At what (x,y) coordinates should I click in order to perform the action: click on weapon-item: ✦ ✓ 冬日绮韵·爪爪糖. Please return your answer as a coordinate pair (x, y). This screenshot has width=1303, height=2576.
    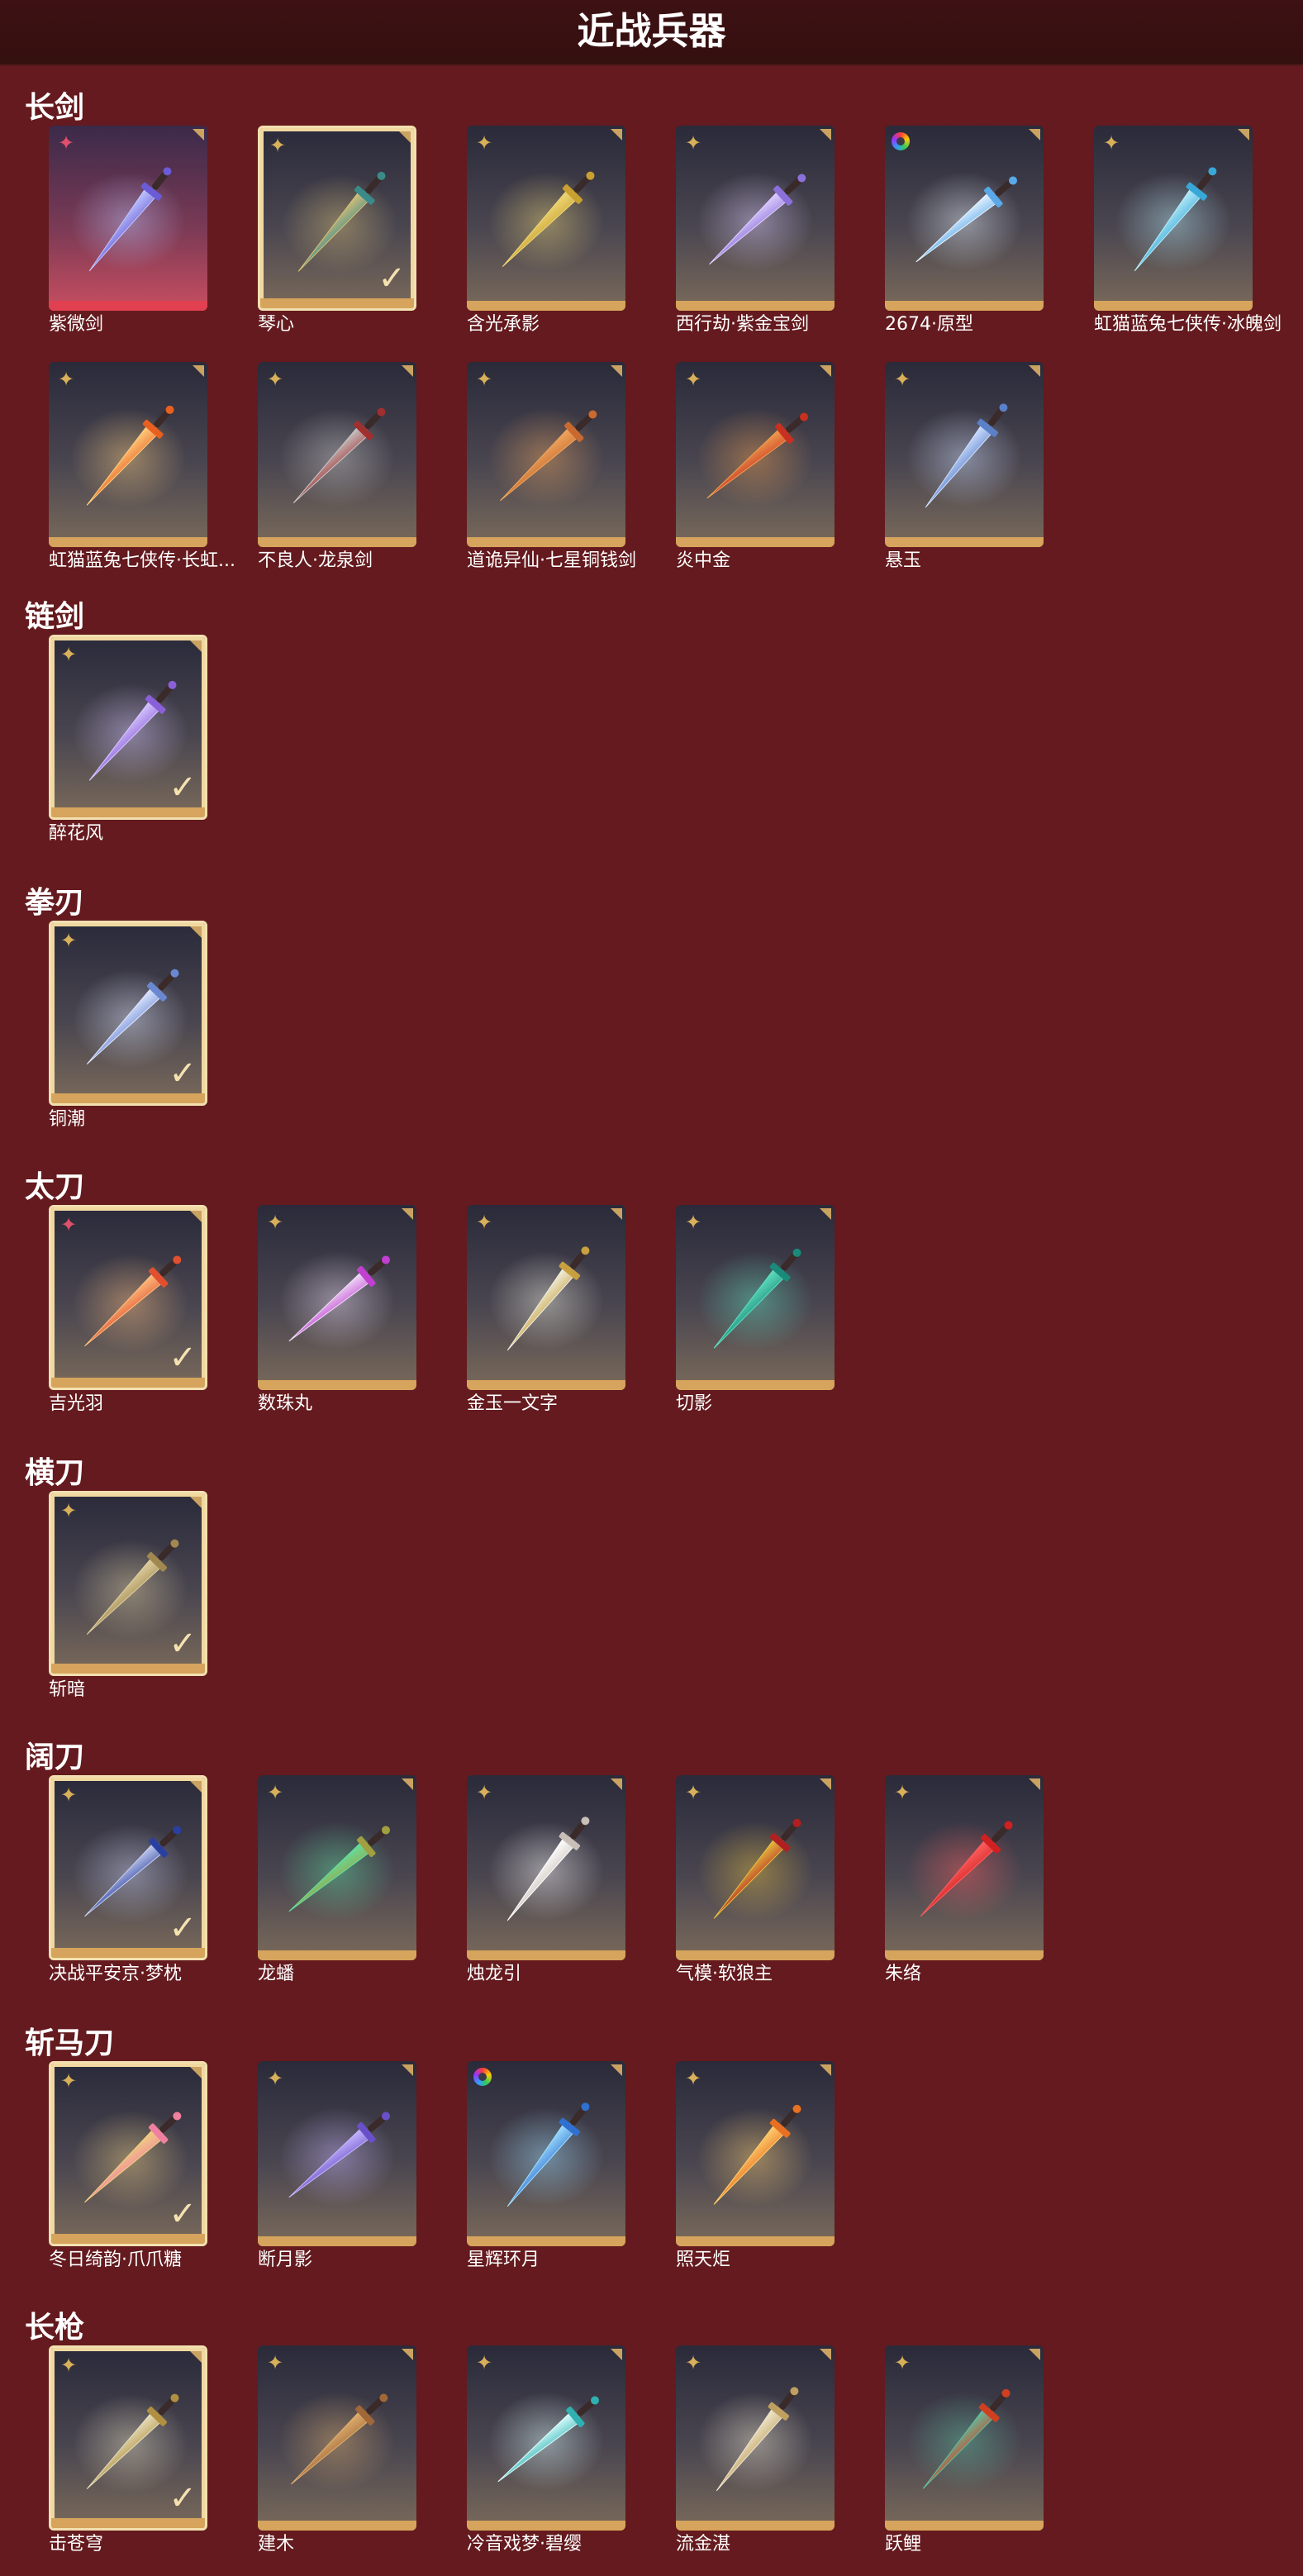
    Looking at the image, I should click on (128, 2167).